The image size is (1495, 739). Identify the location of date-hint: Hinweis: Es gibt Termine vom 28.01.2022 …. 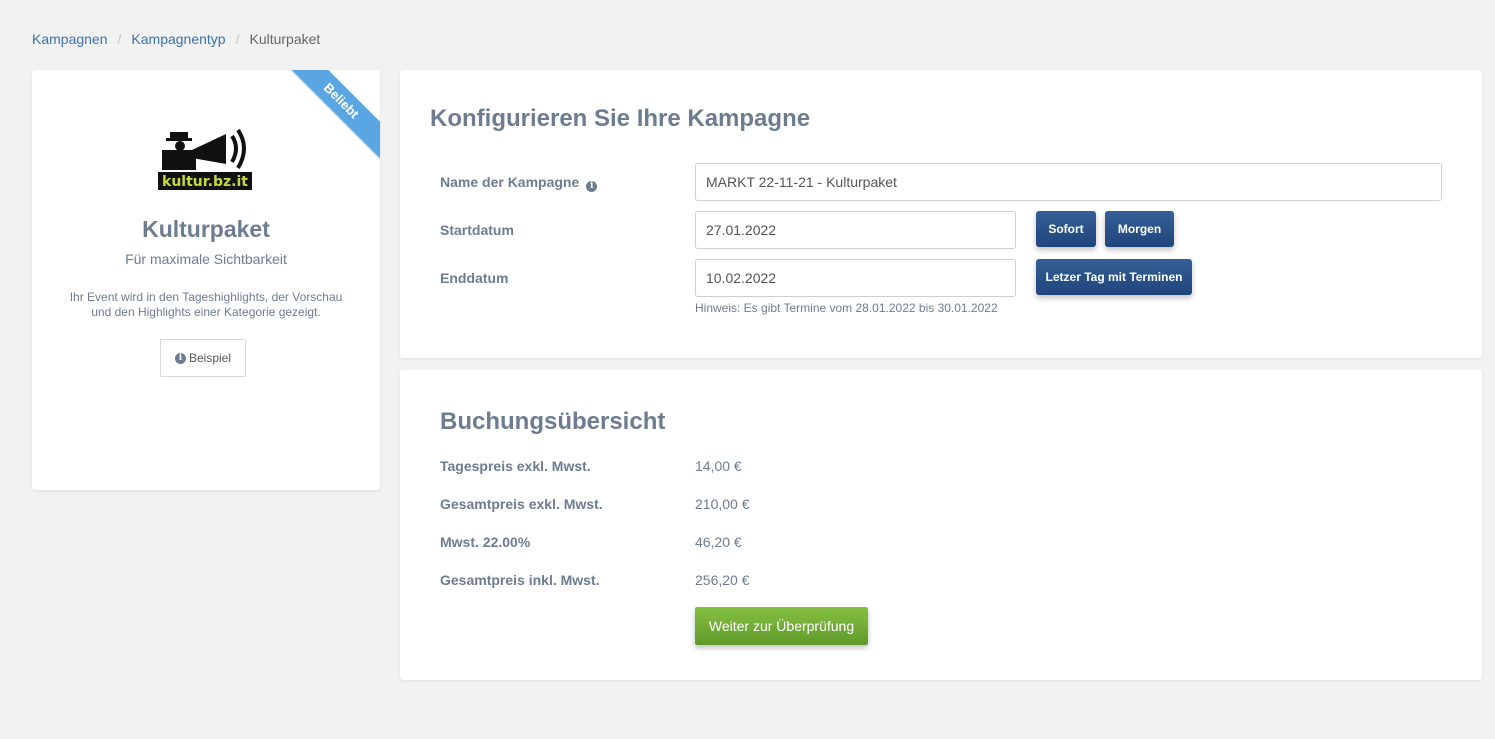
(846, 308).